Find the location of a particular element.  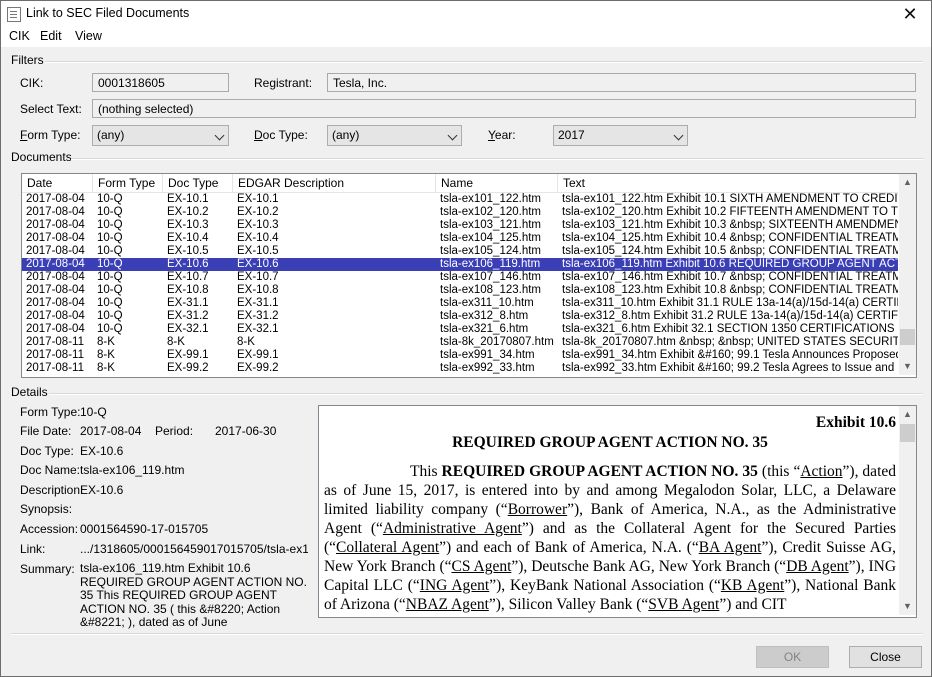

column-header-date: Date is located at coordinates (57, 183).